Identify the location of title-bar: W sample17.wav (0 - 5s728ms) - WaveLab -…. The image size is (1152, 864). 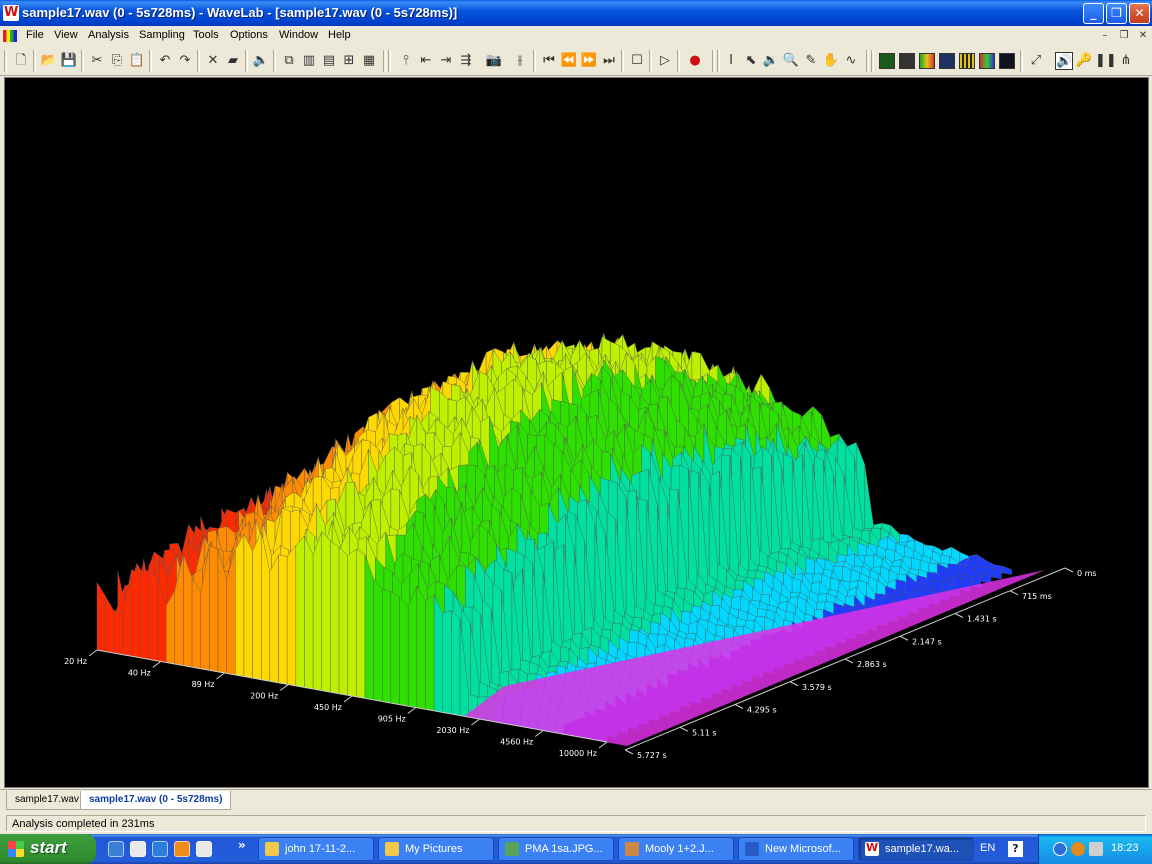
(576, 13).